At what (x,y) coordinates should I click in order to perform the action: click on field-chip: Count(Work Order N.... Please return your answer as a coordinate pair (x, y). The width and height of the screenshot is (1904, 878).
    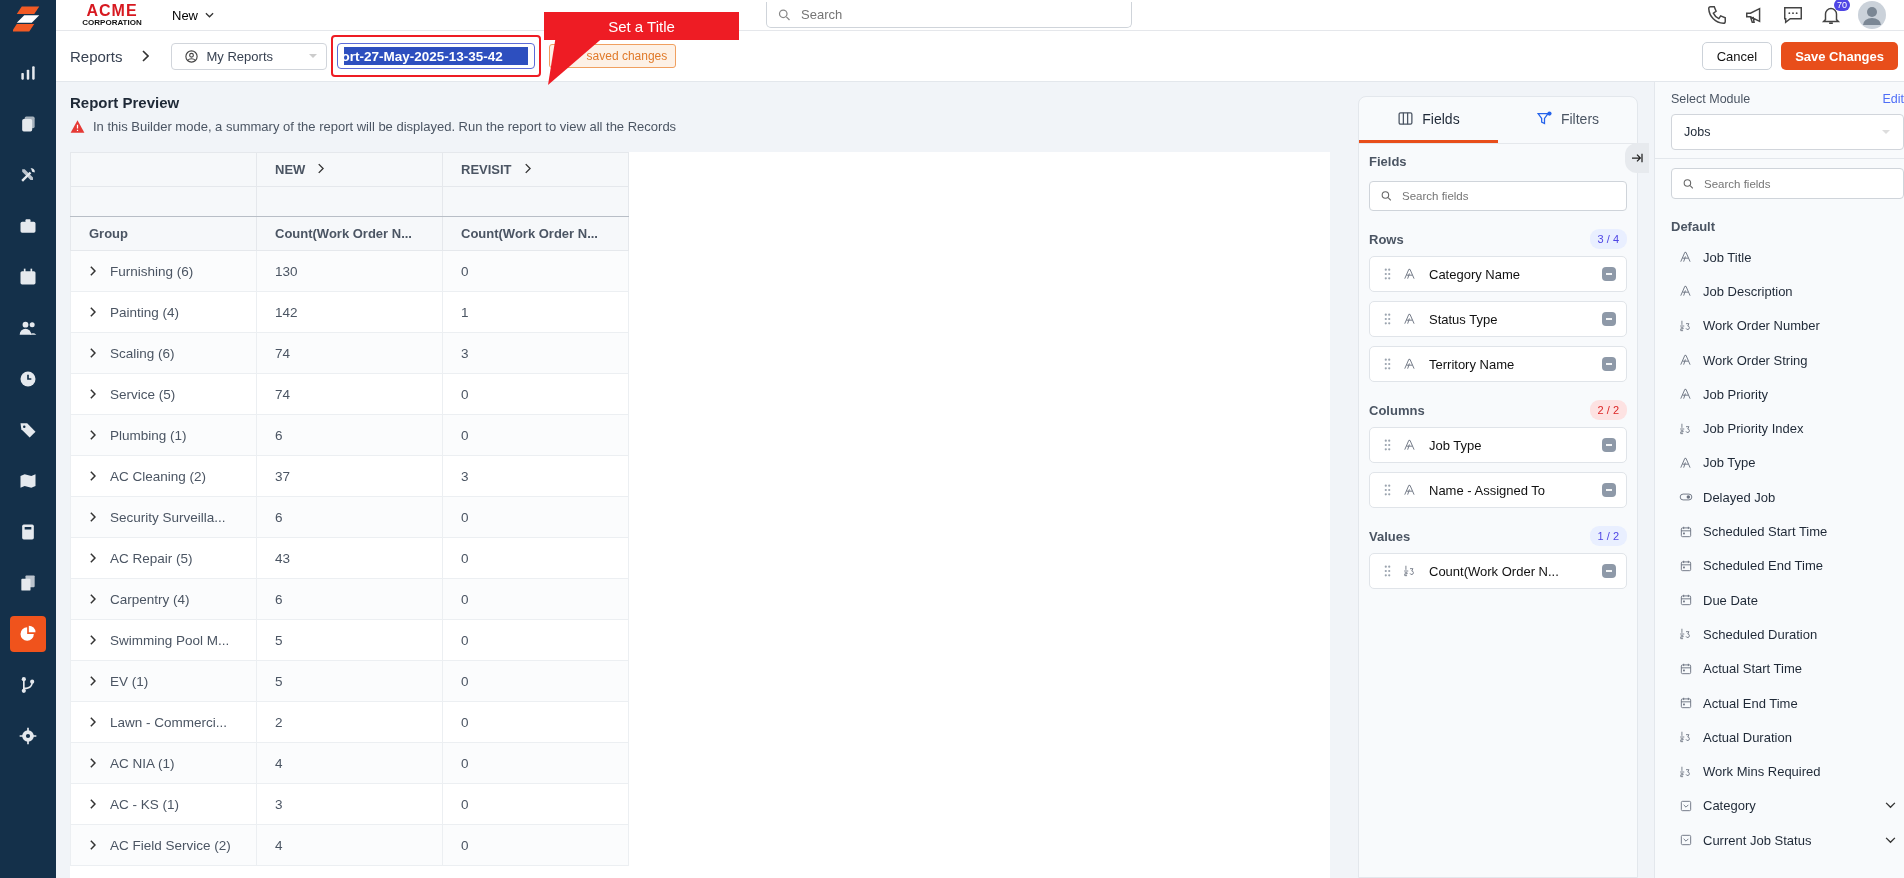
    Looking at the image, I should click on (1498, 571).